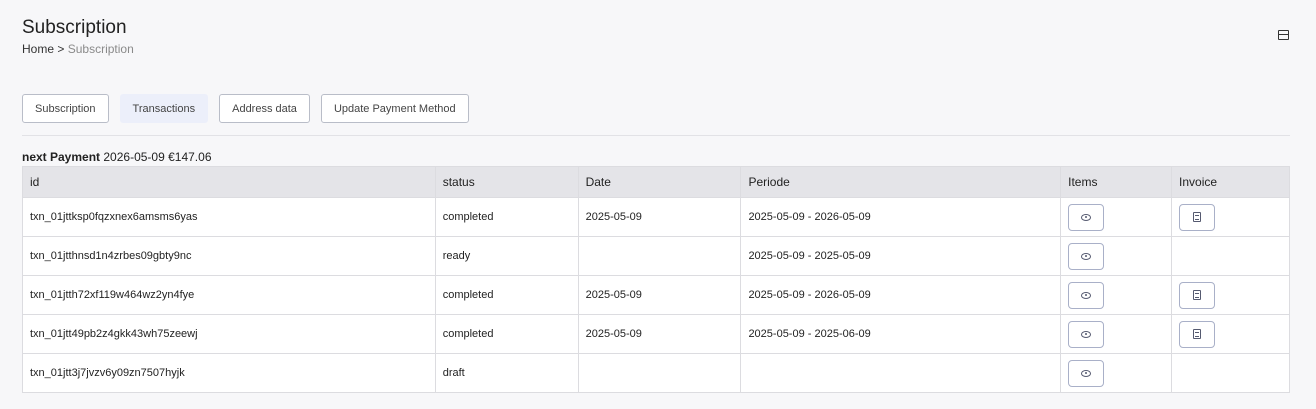 Image resolution: width=1316 pixels, height=409 pixels. What do you see at coordinates (229, 217) in the screenshot?
I see `cell-id: txn_01jttksp0fqzxnex6amsms6yas` at bounding box center [229, 217].